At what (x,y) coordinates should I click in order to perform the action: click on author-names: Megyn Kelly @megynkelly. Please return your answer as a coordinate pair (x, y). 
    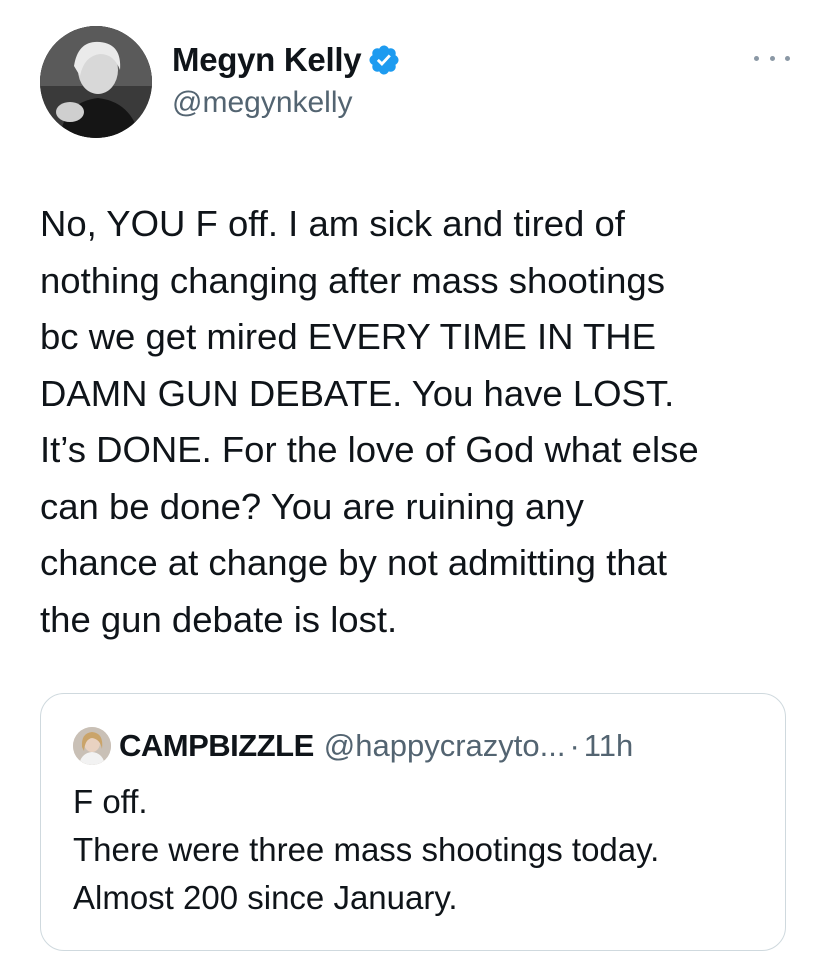
    Looking at the image, I should click on (286, 79).